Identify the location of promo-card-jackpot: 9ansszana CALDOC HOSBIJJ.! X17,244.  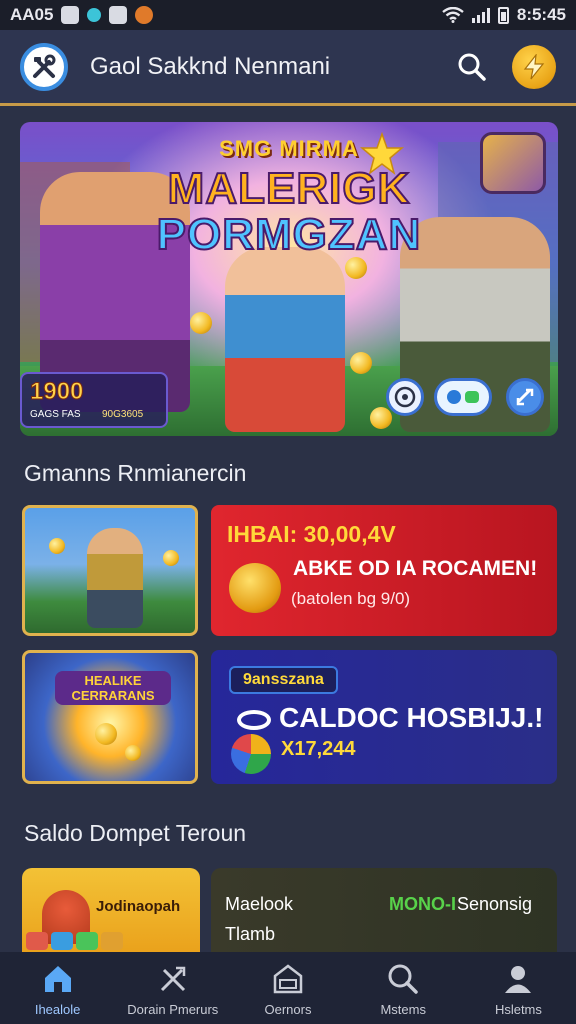
(384, 717).